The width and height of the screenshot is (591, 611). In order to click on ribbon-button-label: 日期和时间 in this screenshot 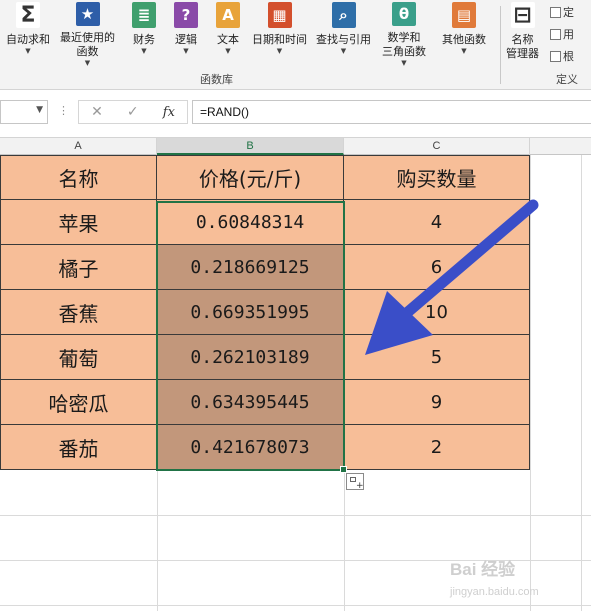, I will do `click(279, 39)`.